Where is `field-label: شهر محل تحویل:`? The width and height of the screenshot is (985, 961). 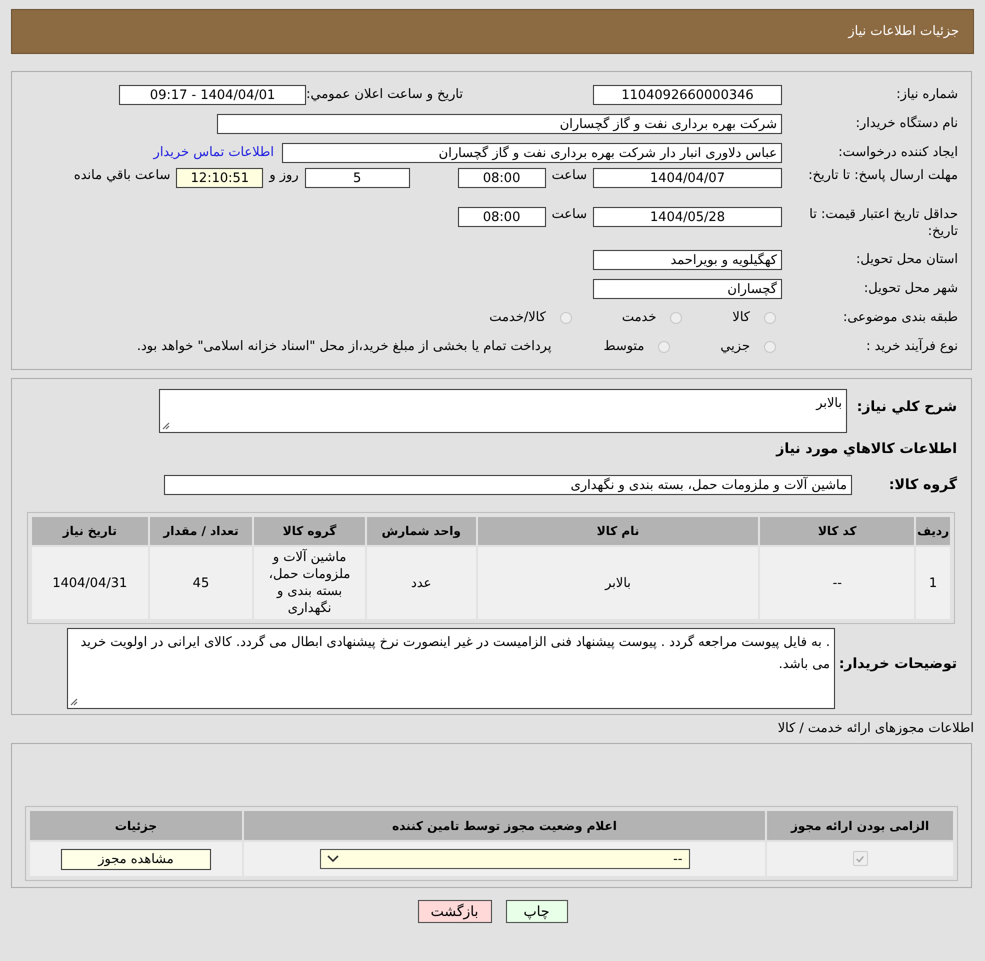 field-label: شهر محل تحویل: is located at coordinates (910, 288).